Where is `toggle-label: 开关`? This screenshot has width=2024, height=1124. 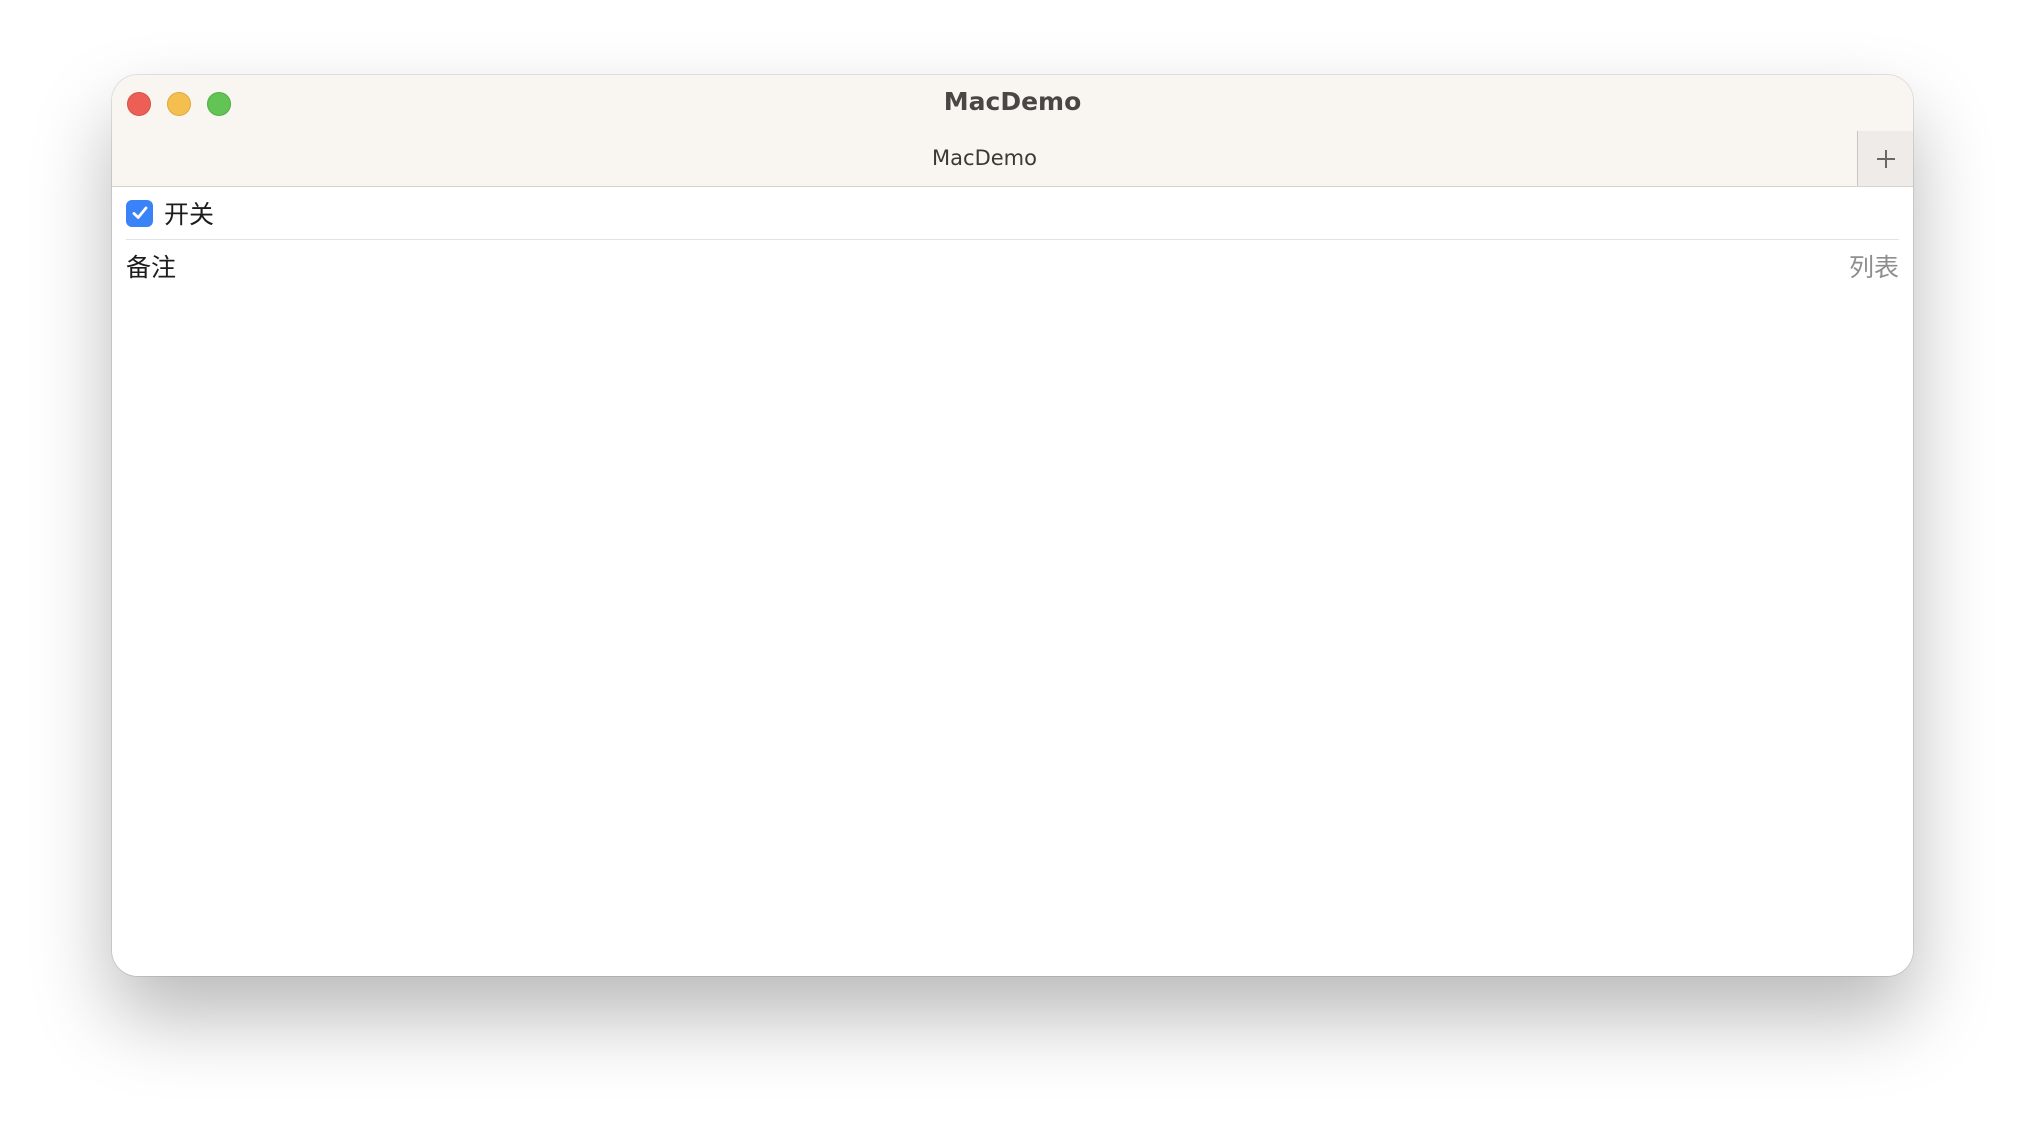 toggle-label: 开关 is located at coordinates (189, 213).